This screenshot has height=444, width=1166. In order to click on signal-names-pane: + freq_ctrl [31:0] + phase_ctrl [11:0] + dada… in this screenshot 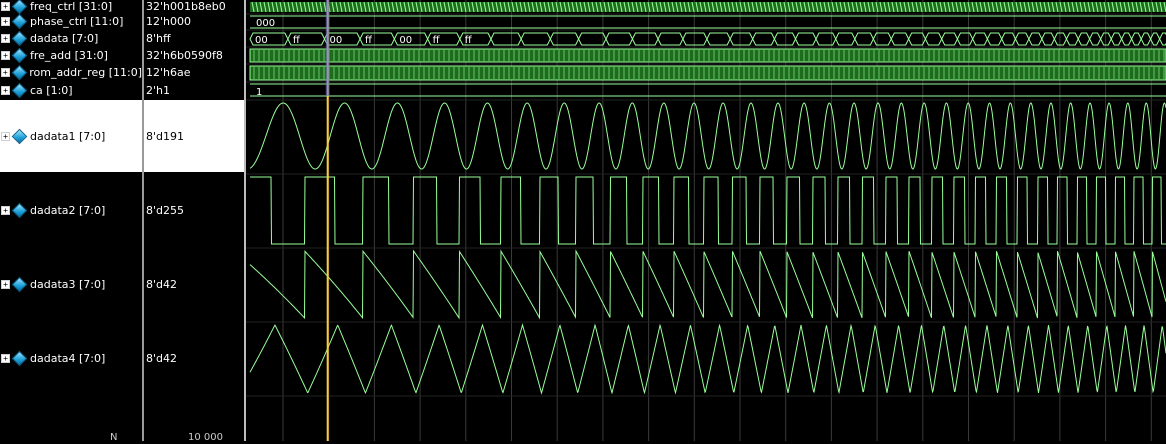, I will do `click(71, 220)`.